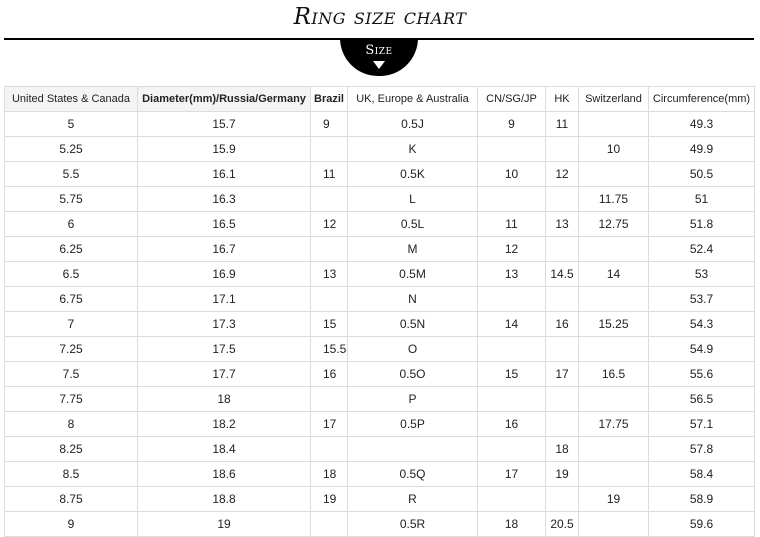 The image size is (760, 537). What do you see at coordinates (701, 424) in the screenshot?
I see `cell-circumference: 57.1` at bounding box center [701, 424].